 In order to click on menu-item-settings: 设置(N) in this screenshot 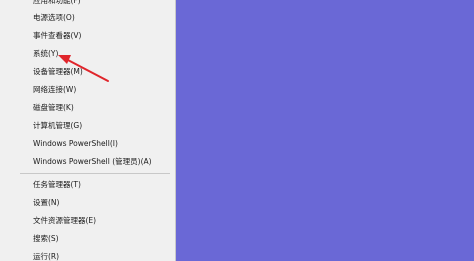, I will do `click(87, 203)`.